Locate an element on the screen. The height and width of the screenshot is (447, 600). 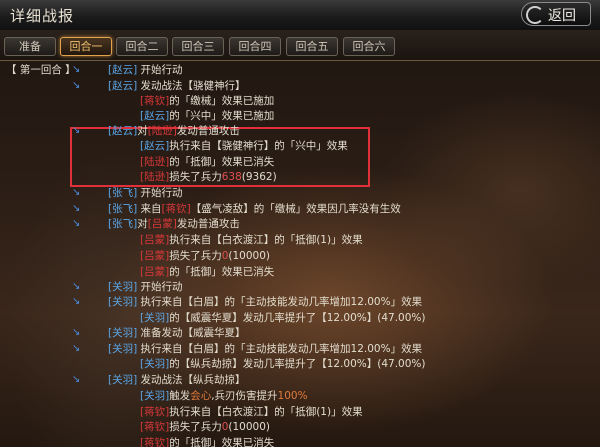
log-entry-text: [蒋钦]执行来自【白衣渡江】的「抵御(1)」效果 is located at coordinates (251, 412).